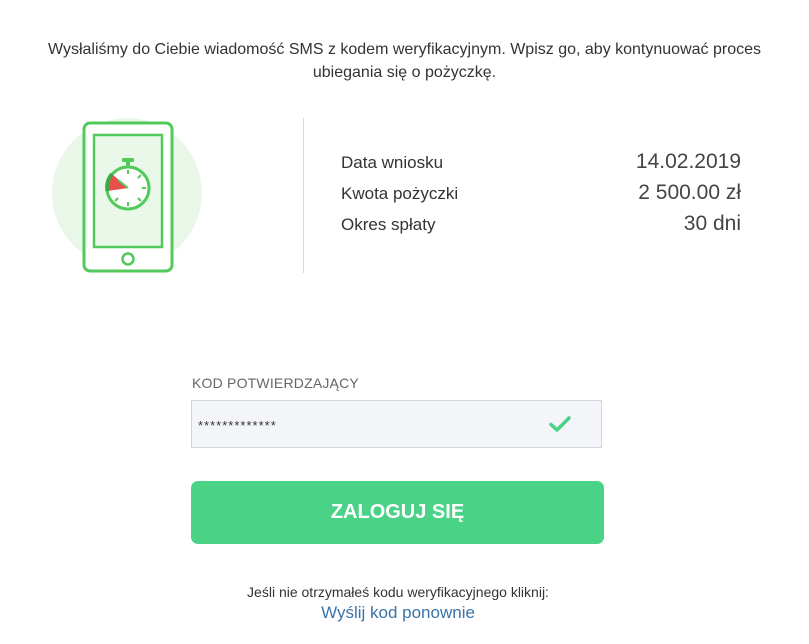  Describe the element at coordinates (397, 512) in the screenshot. I see `login-button: ZALOGUJ SIĘ` at that location.